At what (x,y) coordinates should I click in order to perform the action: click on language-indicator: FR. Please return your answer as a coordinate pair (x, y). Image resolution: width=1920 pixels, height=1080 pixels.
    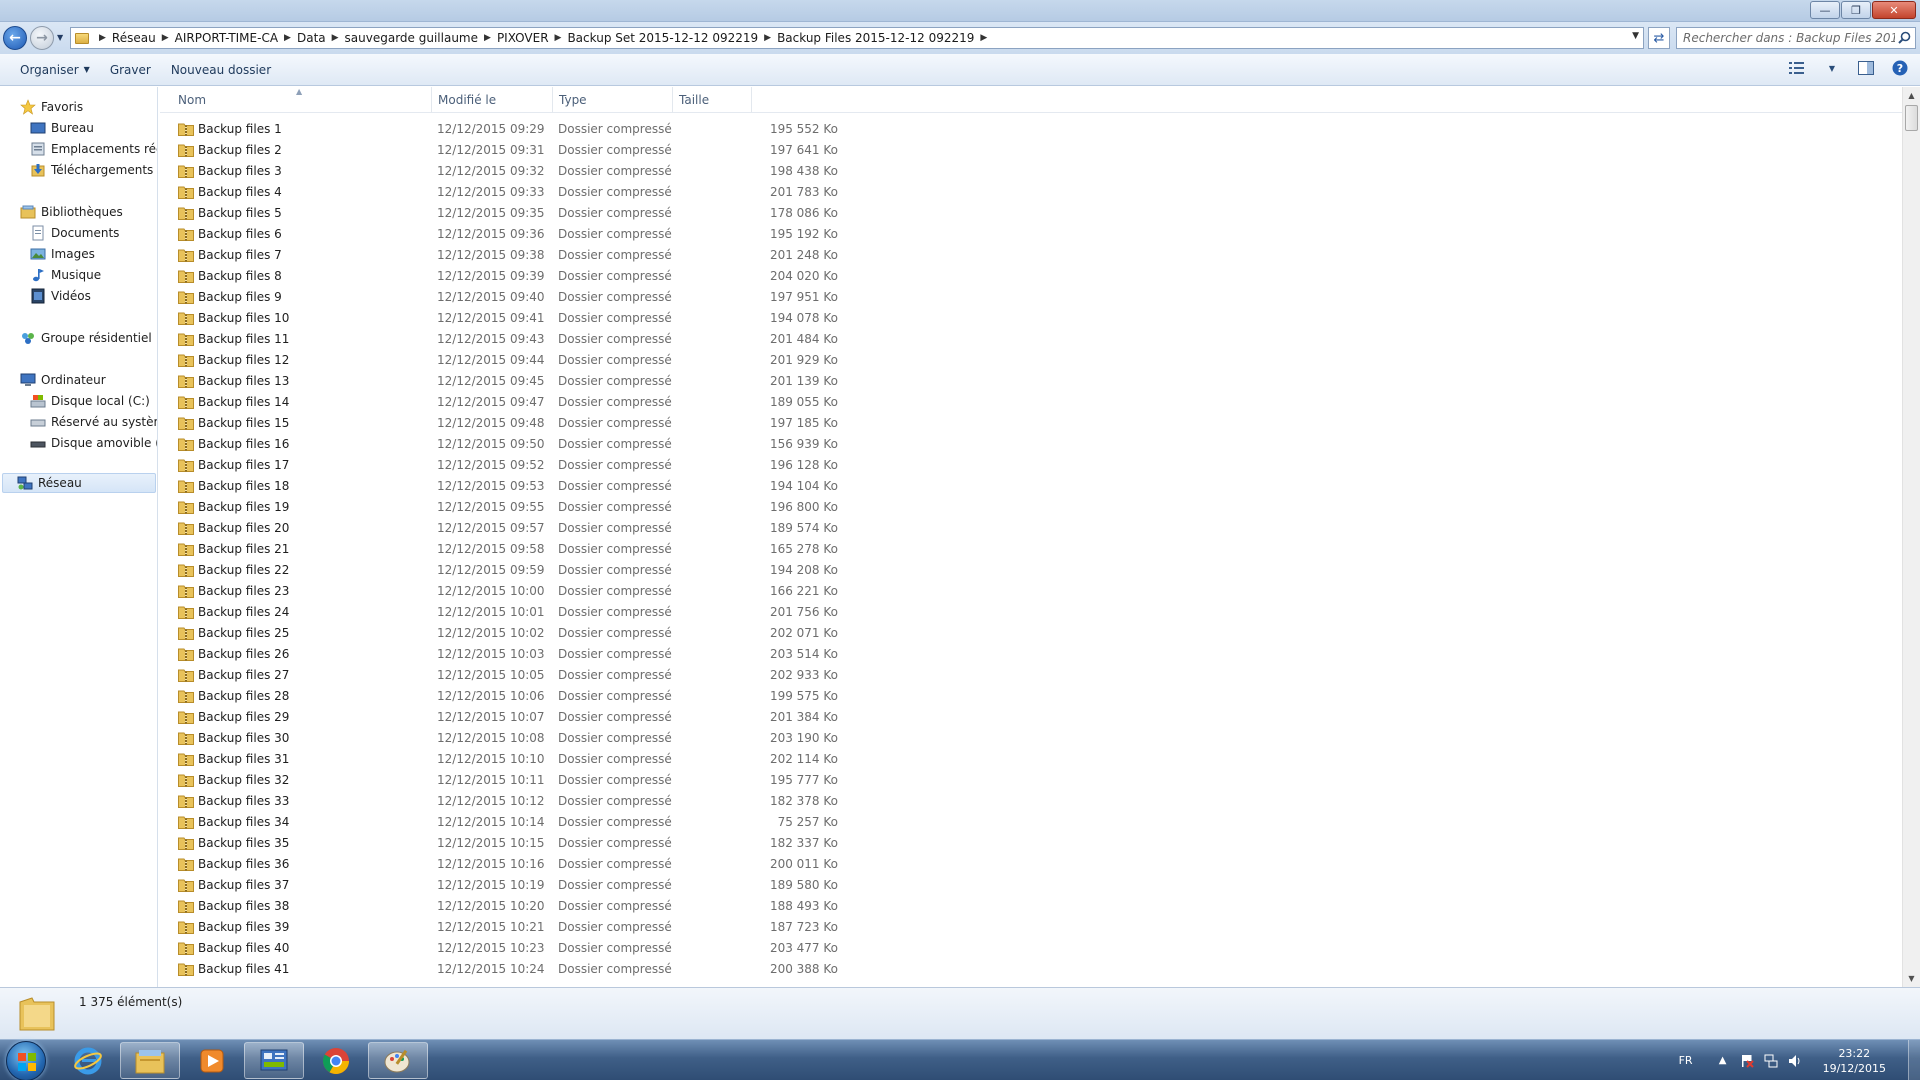
    Looking at the image, I should click on (1686, 1060).